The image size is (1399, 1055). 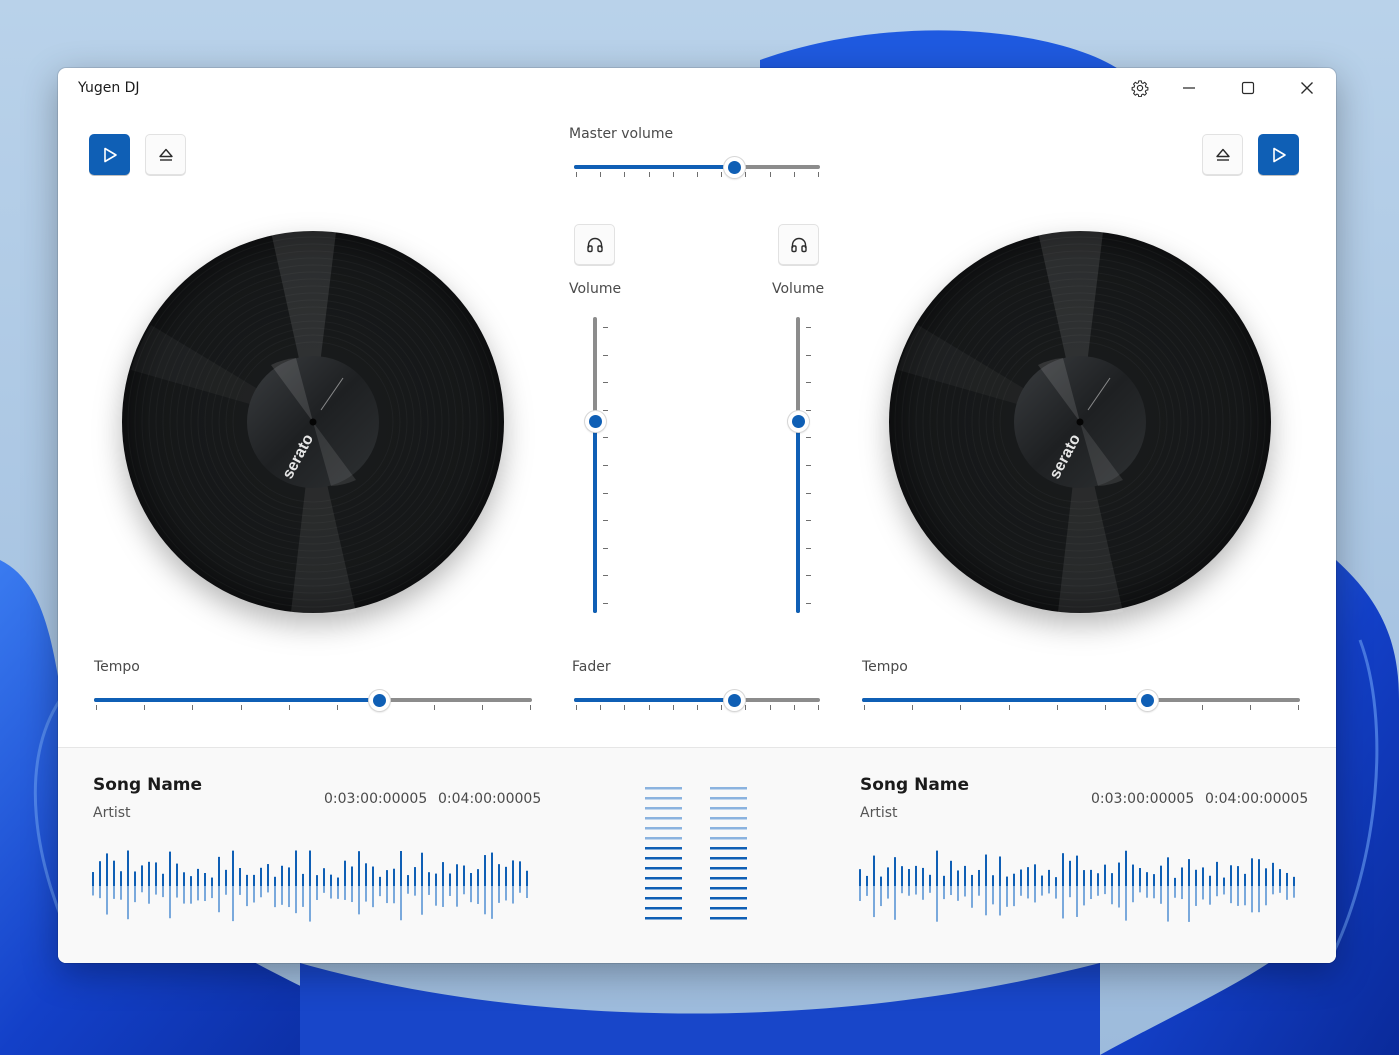 I want to click on master-volume-label: Master volume, so click(x=621, y=134).